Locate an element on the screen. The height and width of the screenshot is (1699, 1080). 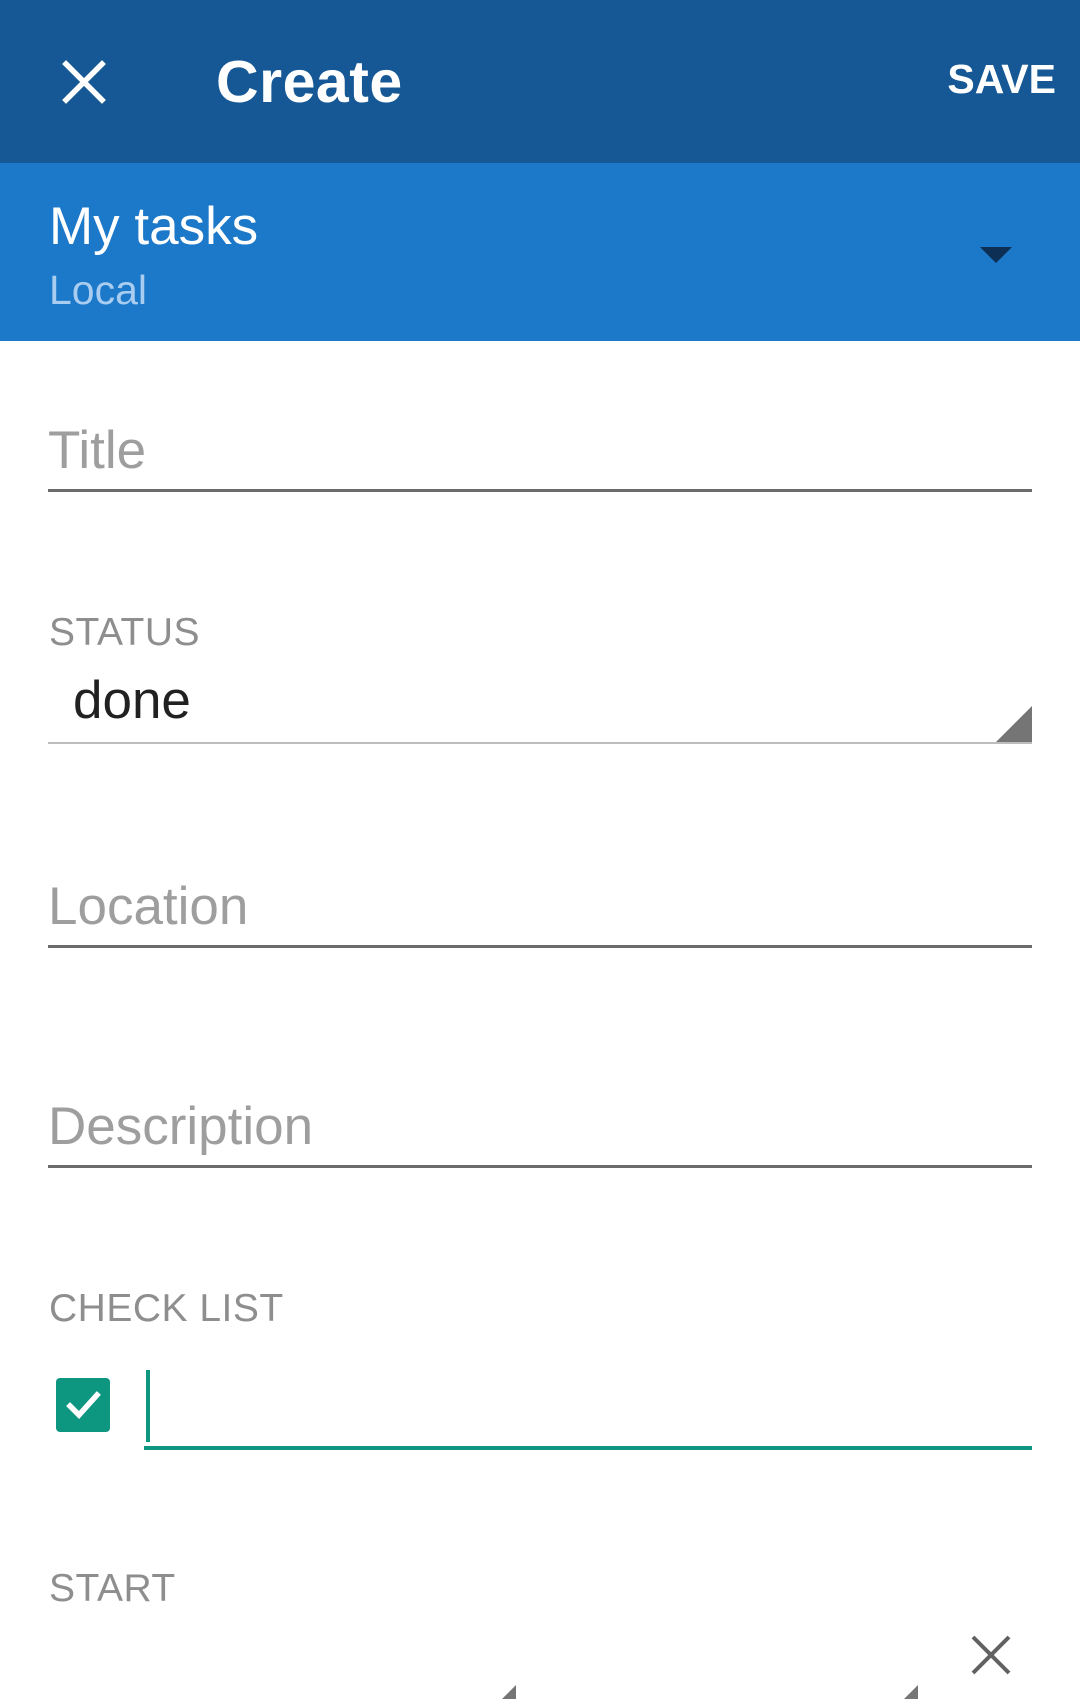
checklist-item-checkbox is located at coordinates (83, 1405).